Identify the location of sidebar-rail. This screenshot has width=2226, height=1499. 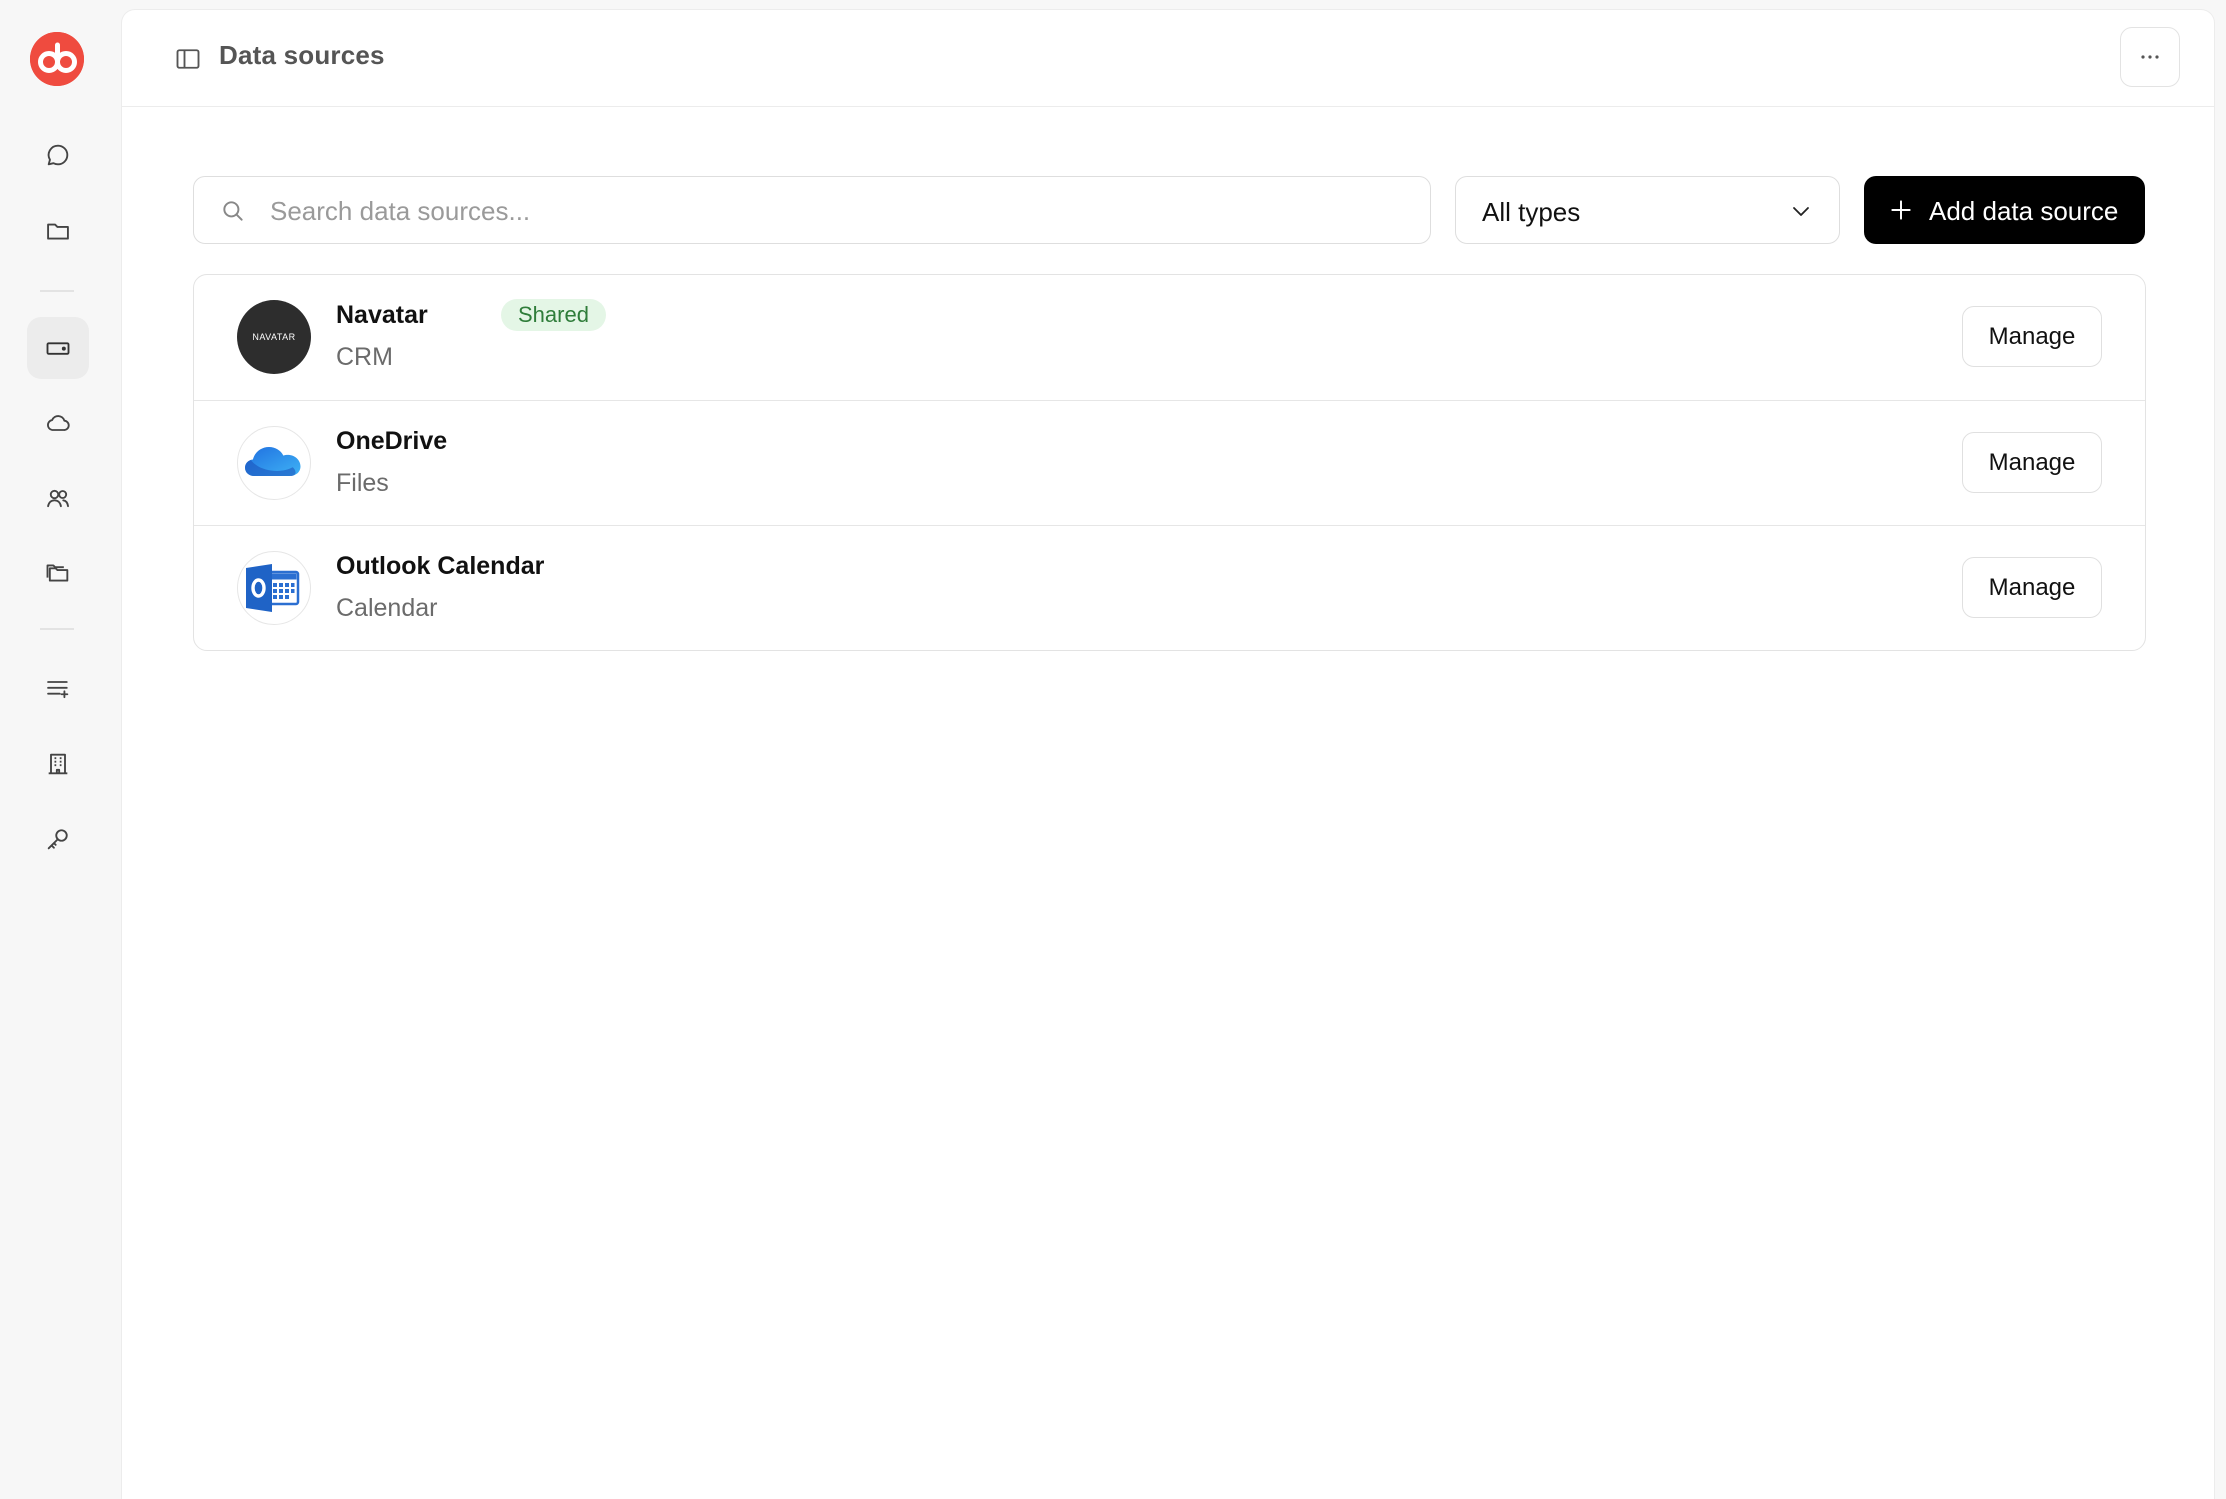
(60, 749).